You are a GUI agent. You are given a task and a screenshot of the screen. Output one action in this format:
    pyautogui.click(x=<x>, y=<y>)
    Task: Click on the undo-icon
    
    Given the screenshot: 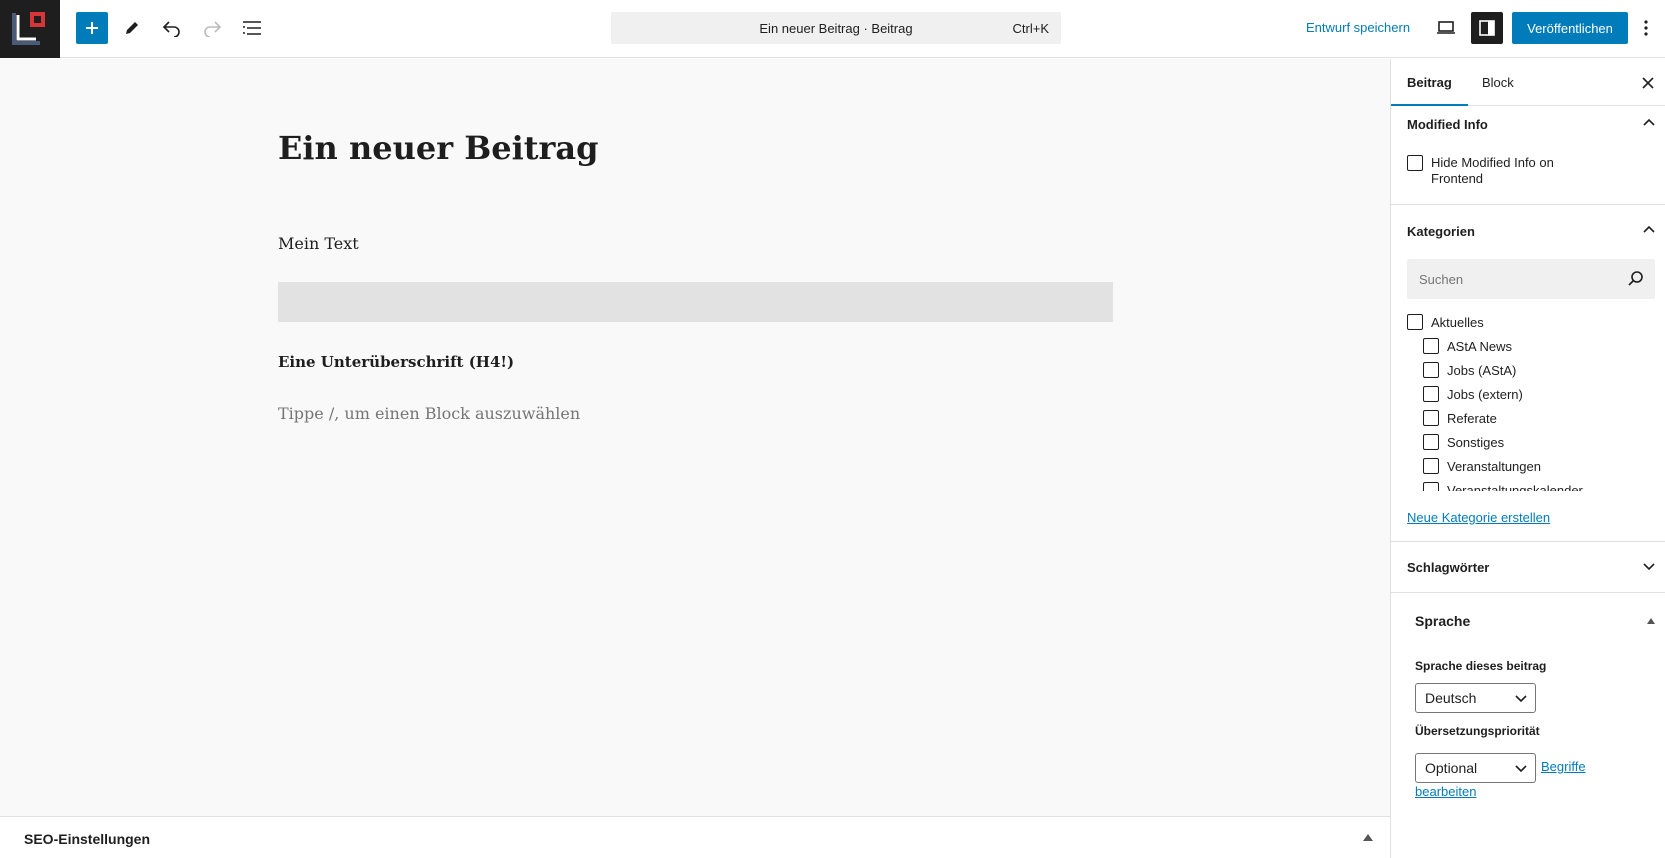 What is the action you would take?
    pyautogui.click(x=171, y=29)
    